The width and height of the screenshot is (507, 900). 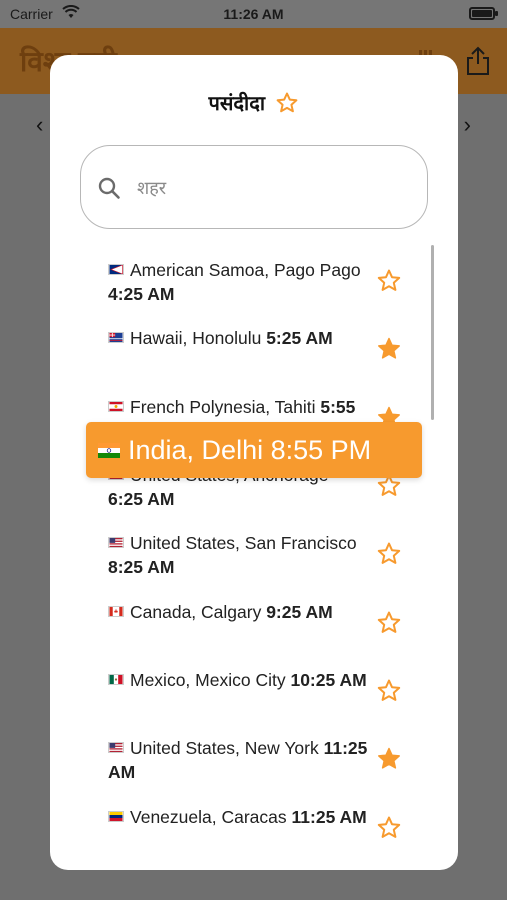 I want to click on city-row: Mexico, Mexico City 10:25 AM, so click(x=254, y=698).